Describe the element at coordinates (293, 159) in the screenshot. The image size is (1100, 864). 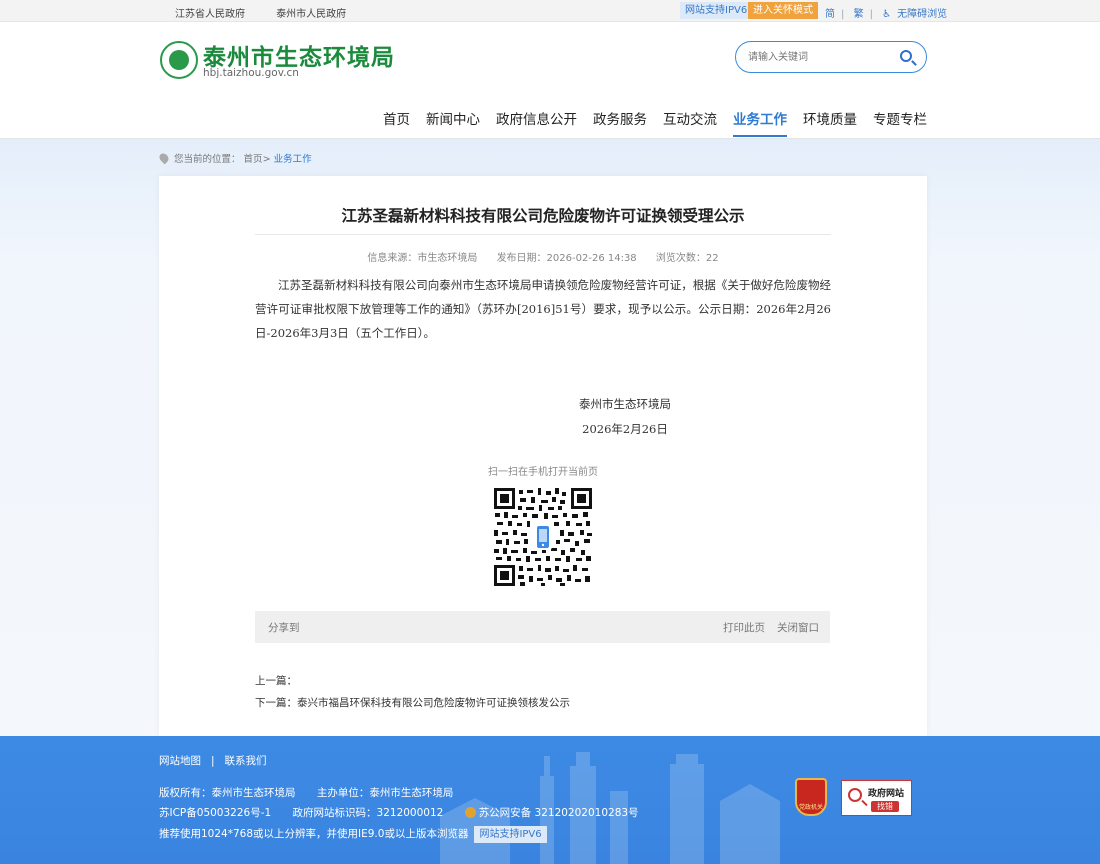
I see `breadcrumb-current: 业务工作` at that location.